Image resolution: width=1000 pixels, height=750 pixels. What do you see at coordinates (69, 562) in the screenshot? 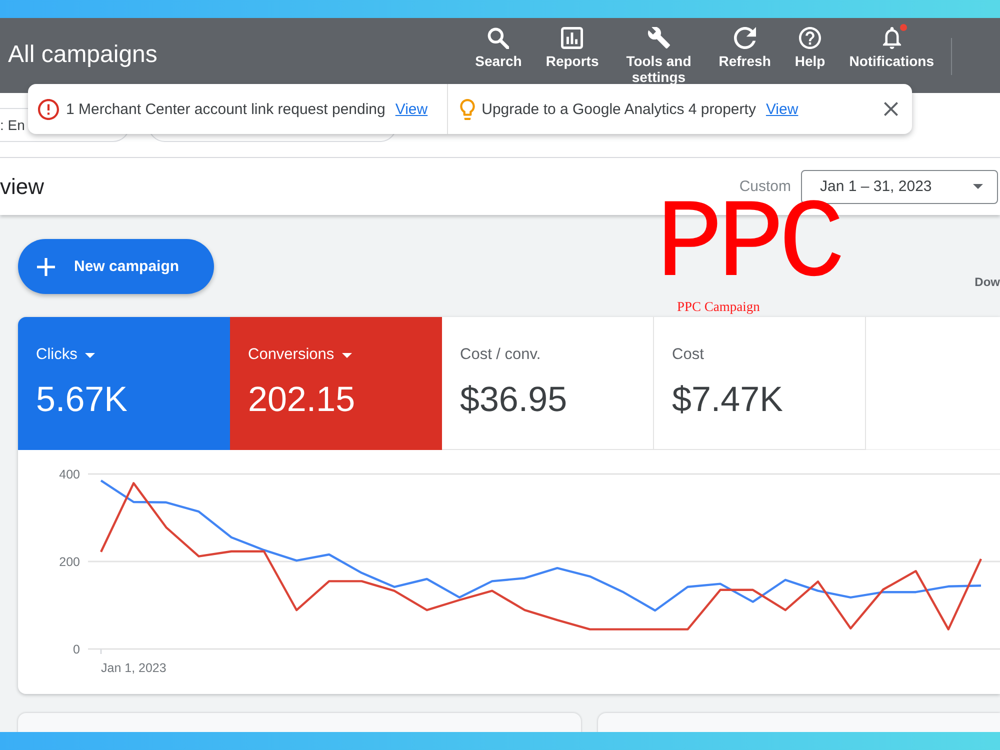
I see `axis-label: 200` at bounding box center [69, 562].